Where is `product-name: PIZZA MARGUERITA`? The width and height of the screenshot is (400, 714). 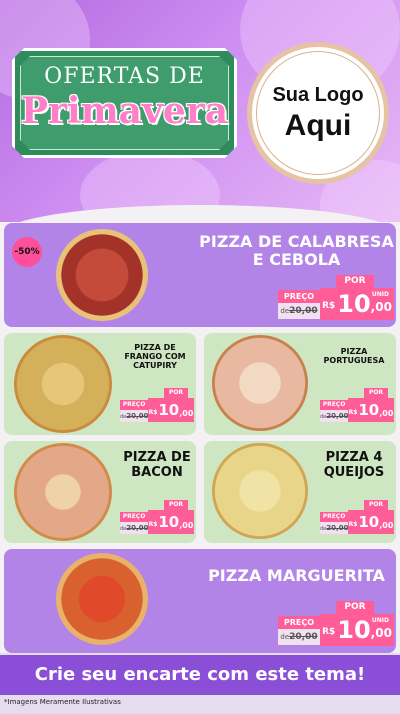
product-name: PIZZA MARGUERITA is located at coordinates (296, 575).